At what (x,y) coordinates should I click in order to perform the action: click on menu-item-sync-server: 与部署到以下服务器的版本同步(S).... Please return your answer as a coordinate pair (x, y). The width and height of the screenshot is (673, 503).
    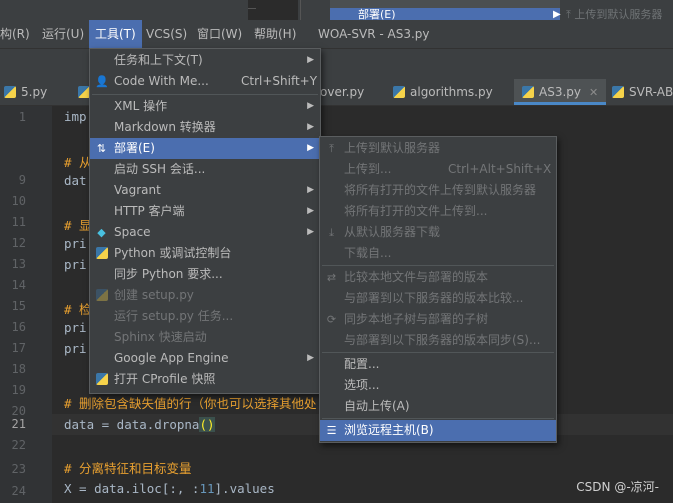
    Looking at the image, I should click on (438, 340).